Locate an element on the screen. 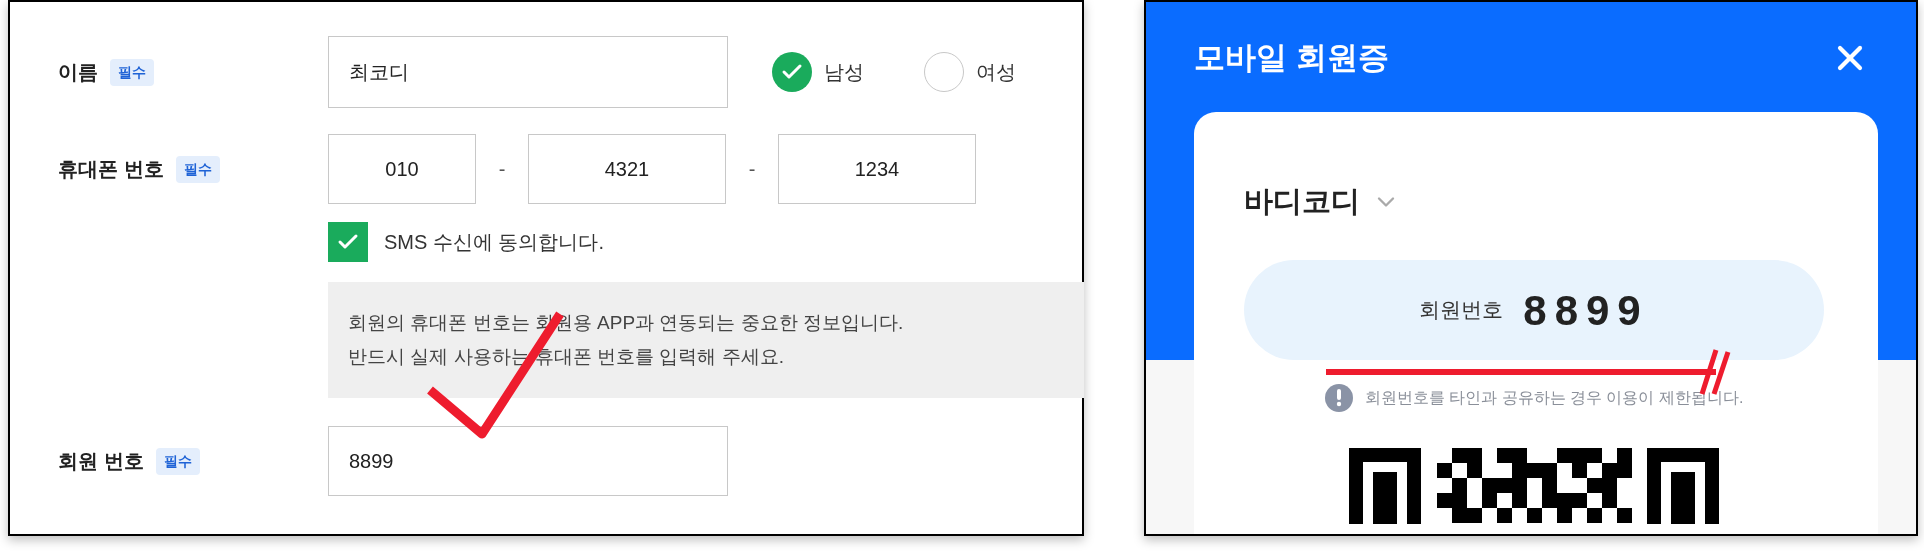 The width and height of the screenshot is (1924, 552). field-label: 휴대폰 번호 is located at coordinates (111, 169).